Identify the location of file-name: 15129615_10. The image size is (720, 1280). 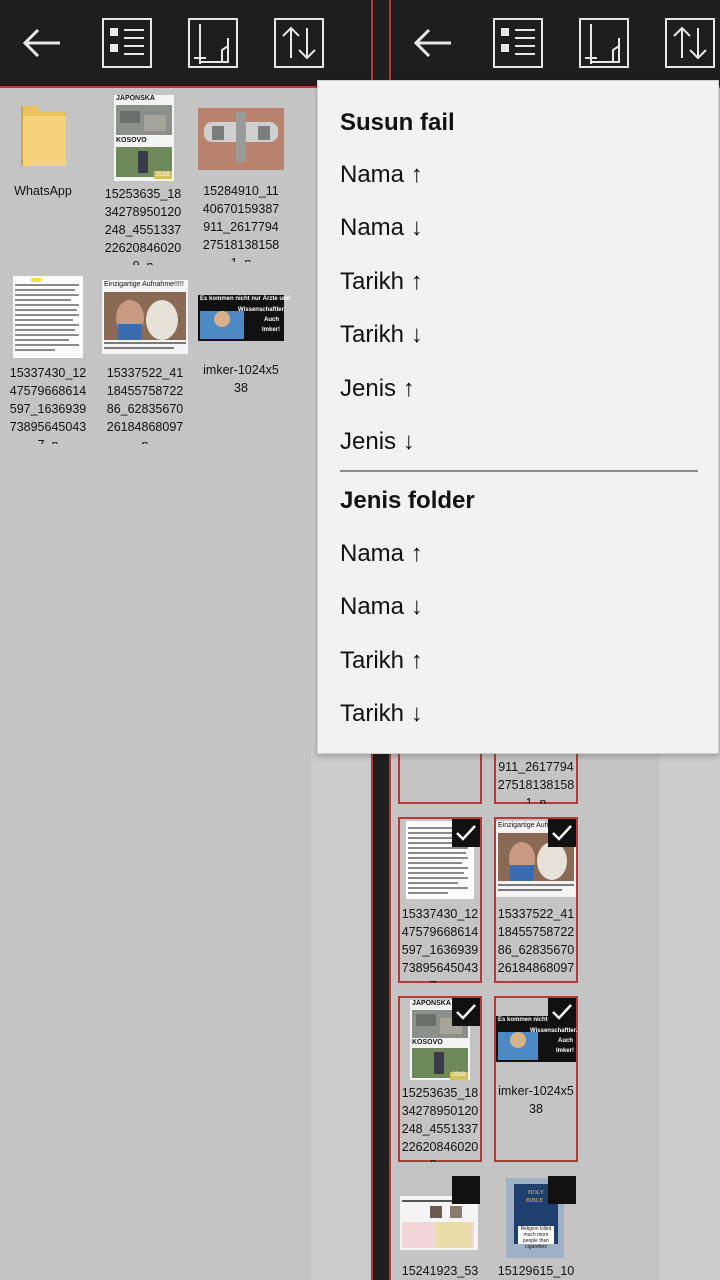
(536, 1271).